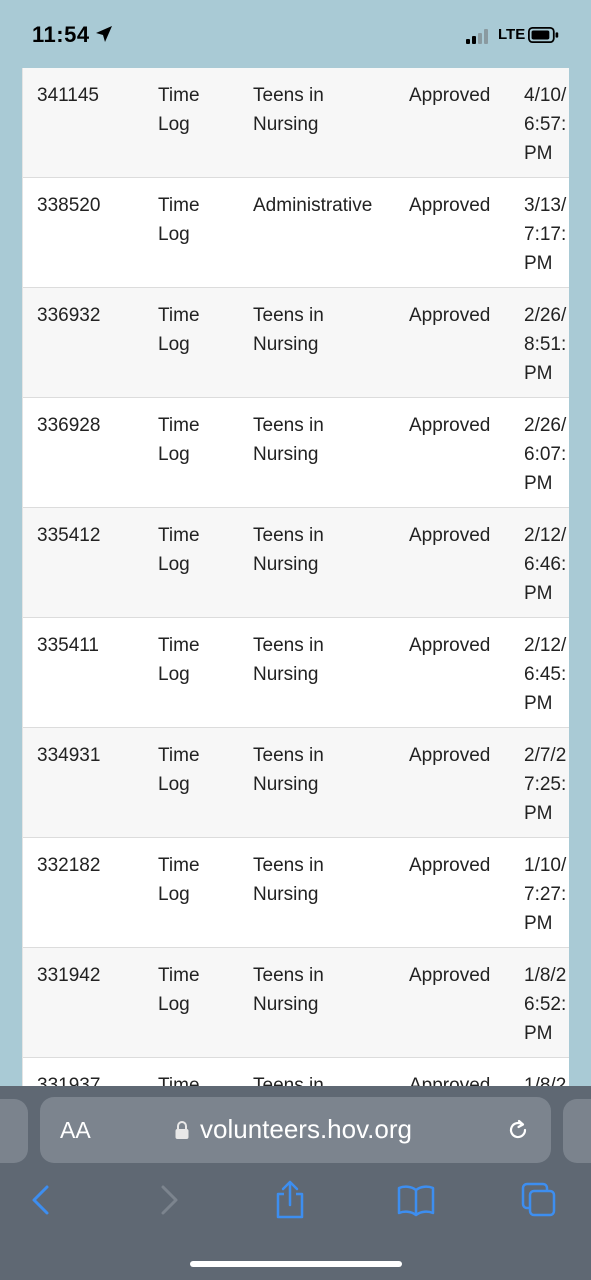 The image size is (591, 1280). I want to click on tabs-icon, so click(538, 1199).